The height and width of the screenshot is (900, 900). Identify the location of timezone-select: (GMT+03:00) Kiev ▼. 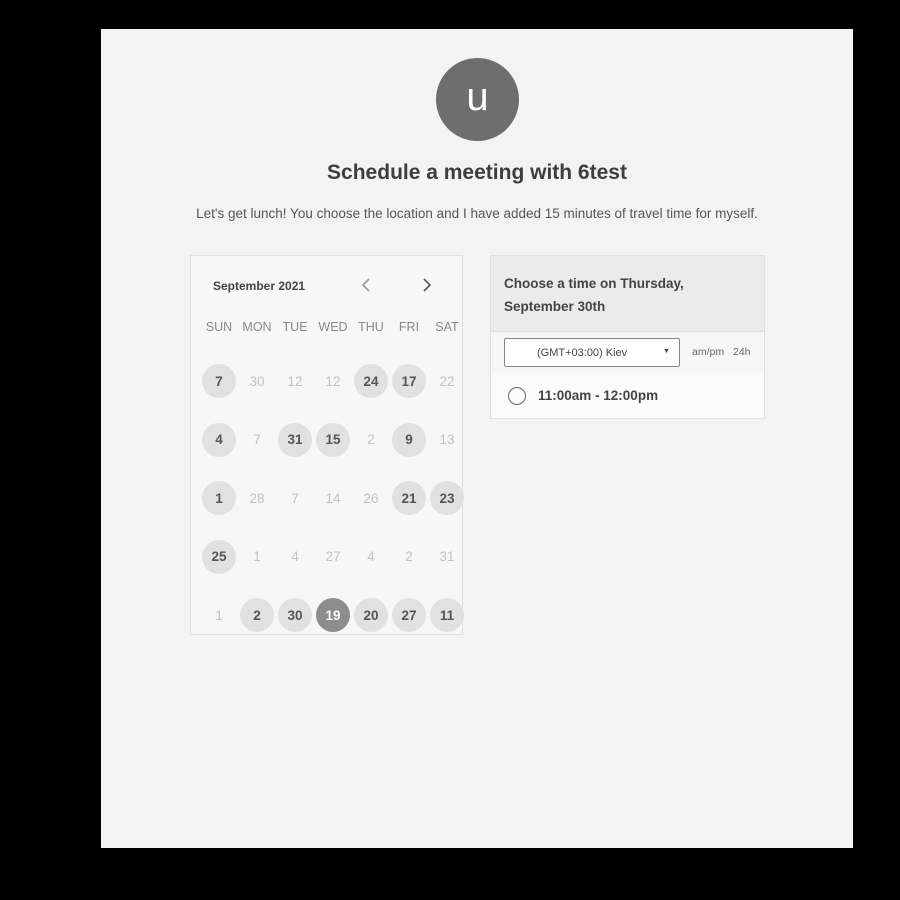
(592, 352).